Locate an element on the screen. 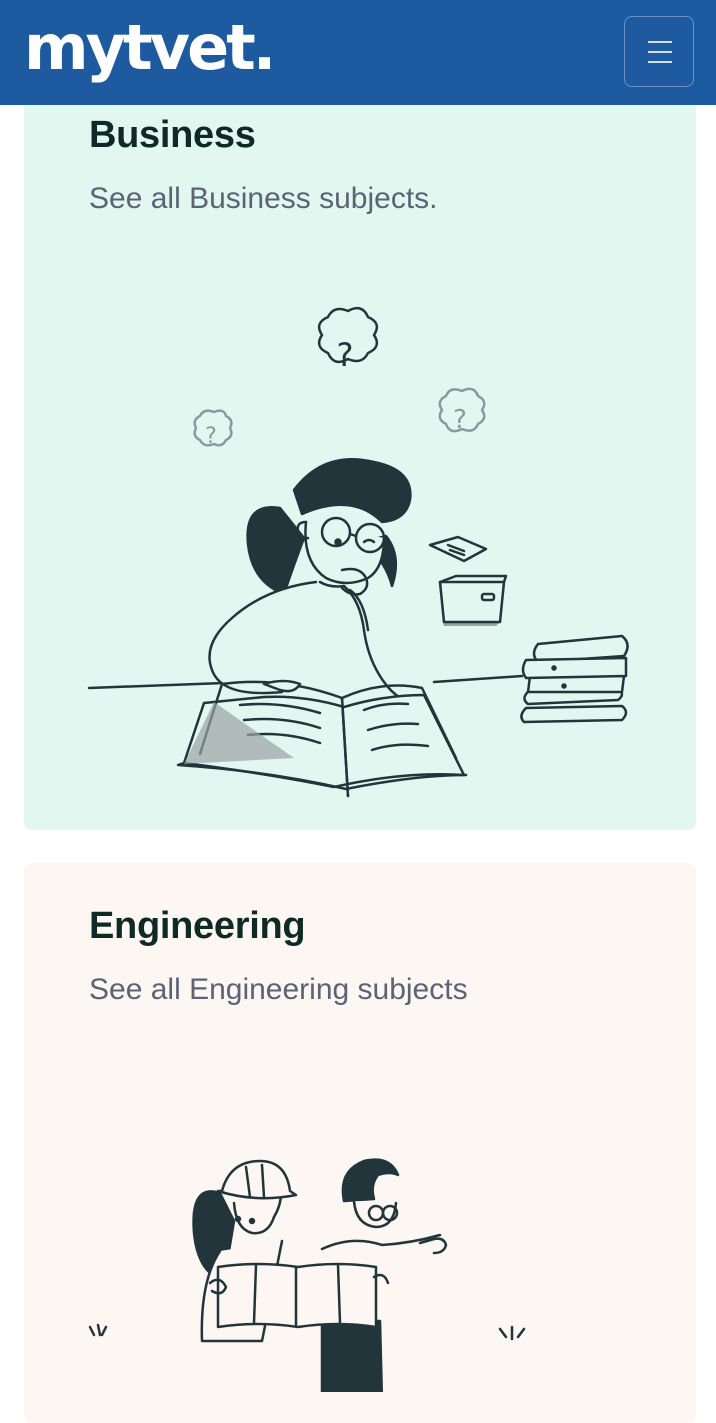  books-stack-icon is located at coordinates (574, 679).